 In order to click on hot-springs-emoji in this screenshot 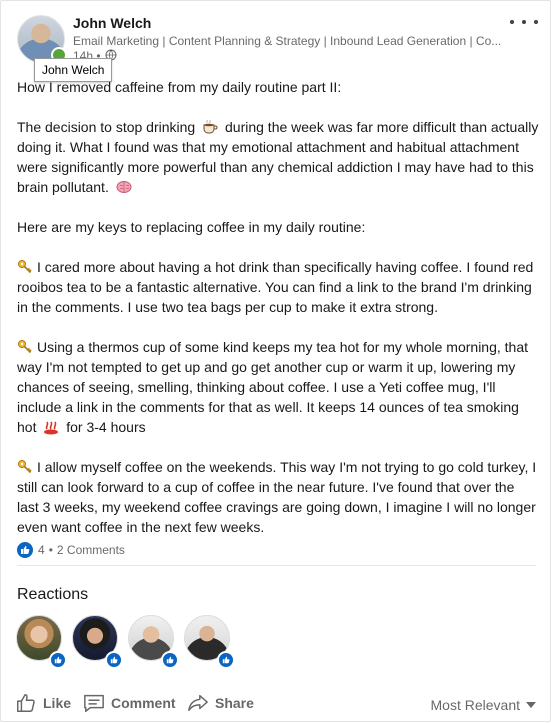, I will do `click(51, 428)`.